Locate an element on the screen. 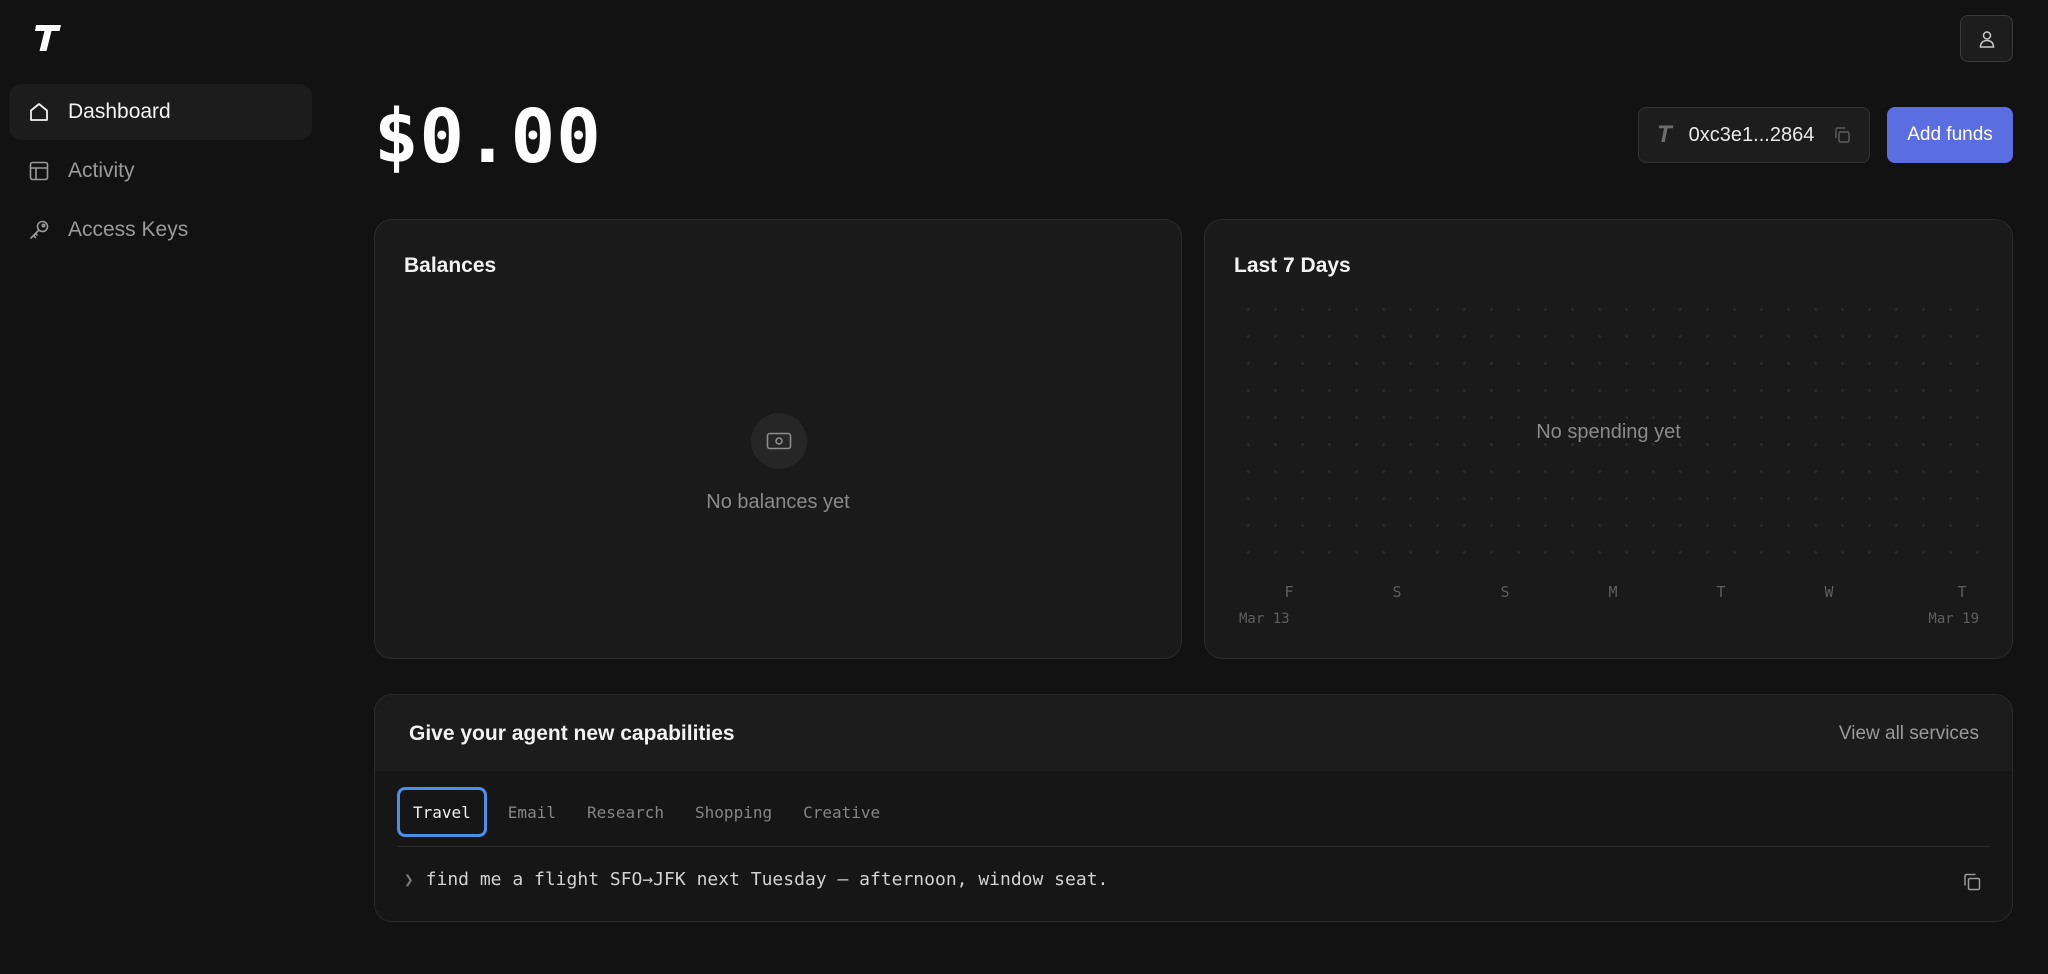 This screenshot has width=2048, height=974. end-date-label: Mar 19 is located at coordinates (1953, 619).